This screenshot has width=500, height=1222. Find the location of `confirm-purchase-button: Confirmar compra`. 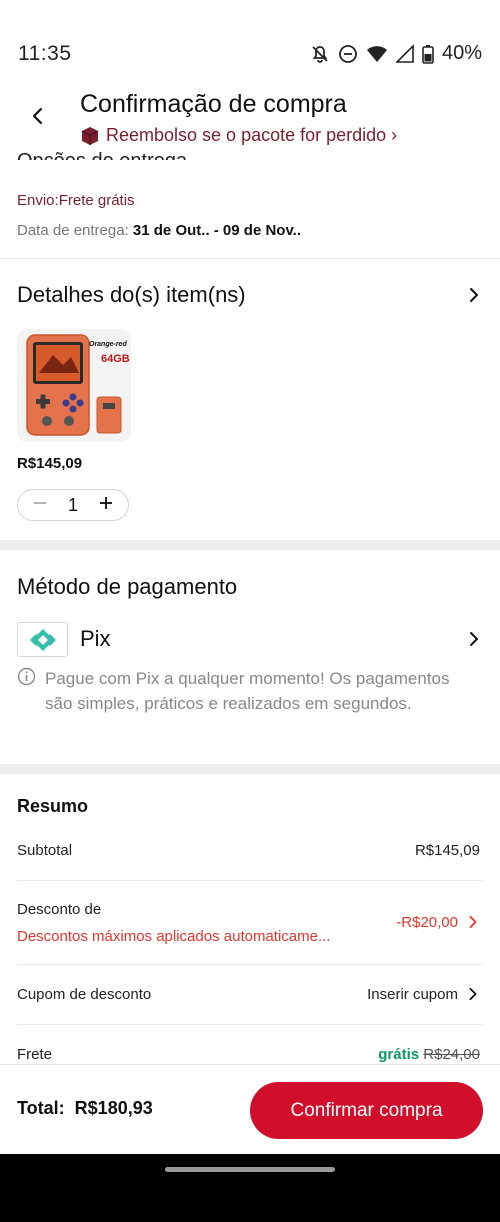

confirm-purchase-button: Confirmar compra is located at coordinates (366, 1110).